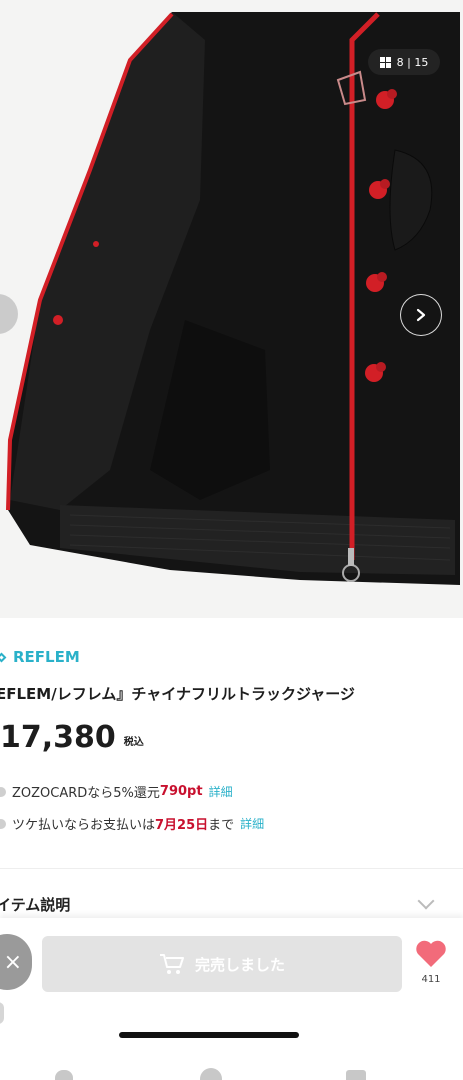 This screenshot has width=463, height=1080. I want to click on tsuke-info: ツケ払いならお支払いは 7月25日 まで 詳細, so click(132, 823).